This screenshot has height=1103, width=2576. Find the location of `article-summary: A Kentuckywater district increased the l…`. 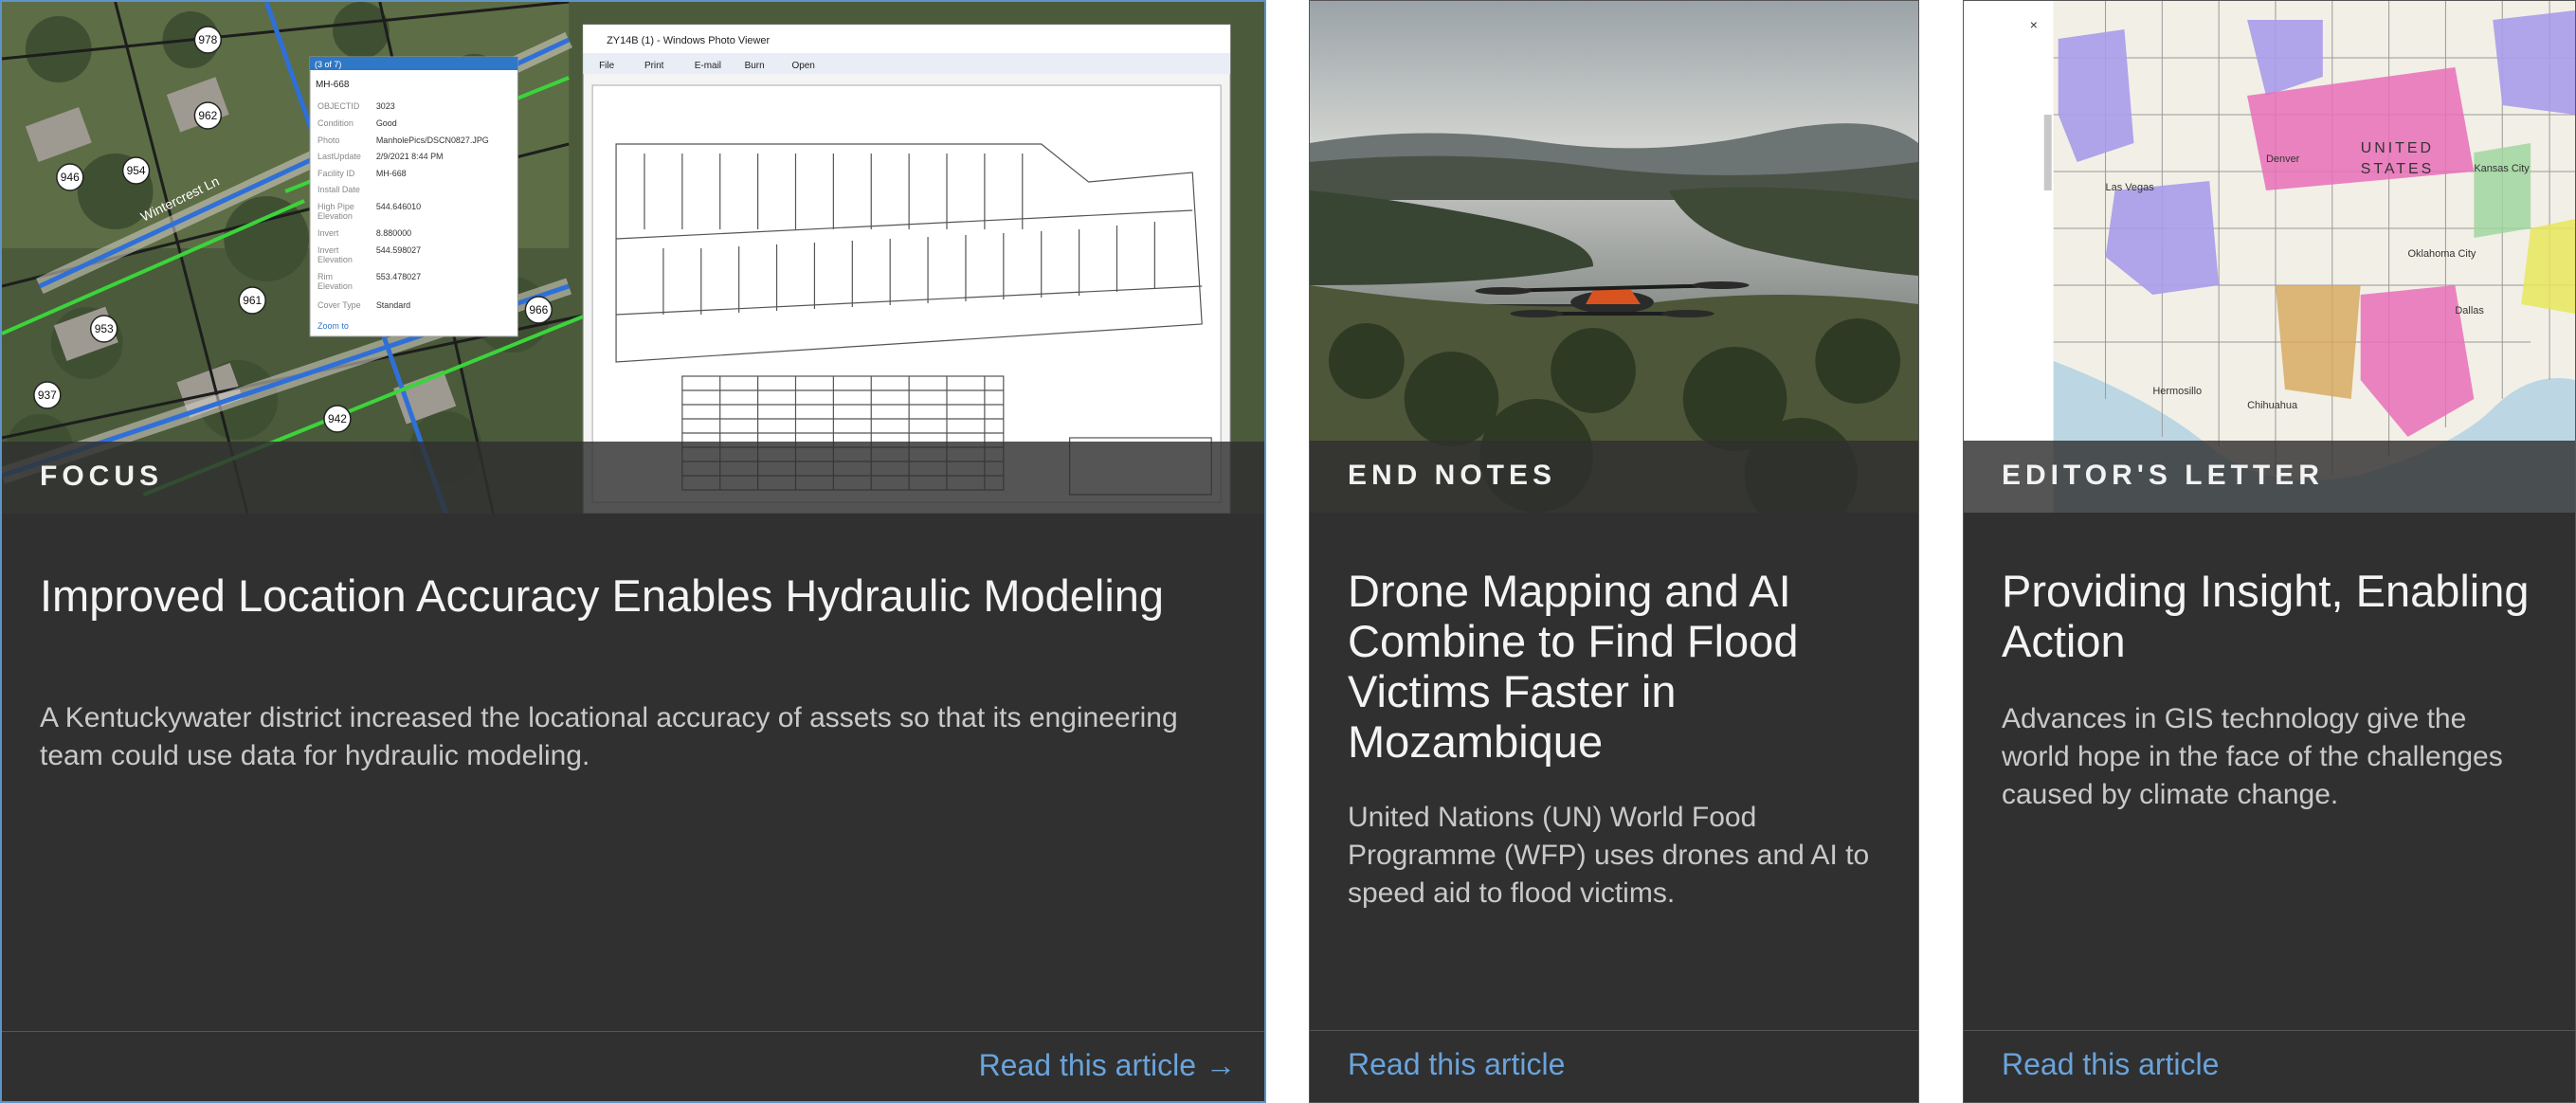

article-summary: A Kentuckywater district increased the l… is located at coordinates (609, 736).